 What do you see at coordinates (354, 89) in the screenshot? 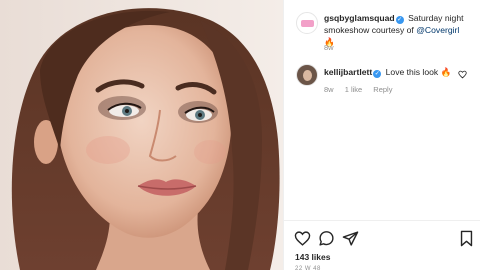
I see `comment-likes: 1 like` at bounding box center [354, 89].